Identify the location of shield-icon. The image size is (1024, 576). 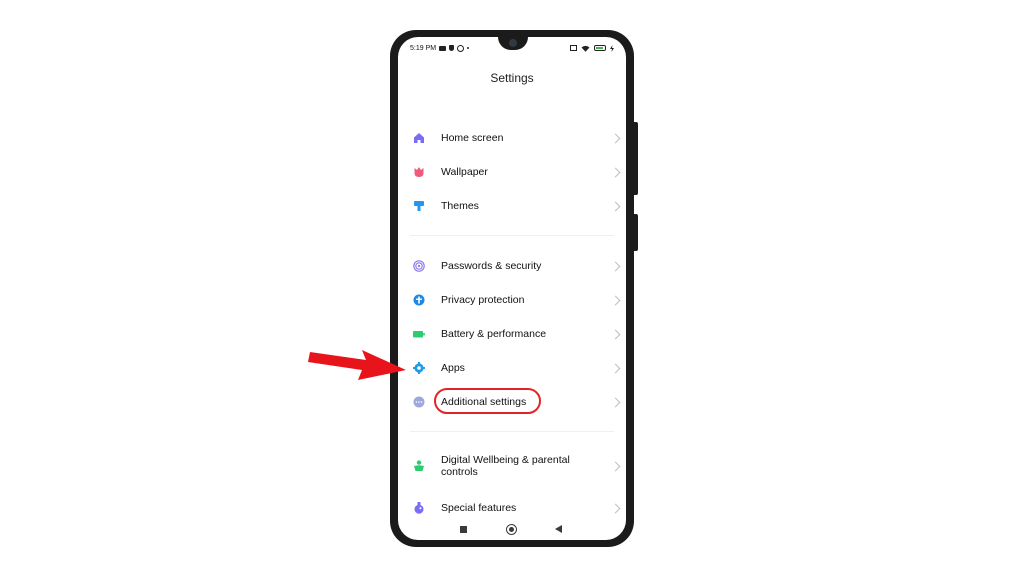
(452, 48).